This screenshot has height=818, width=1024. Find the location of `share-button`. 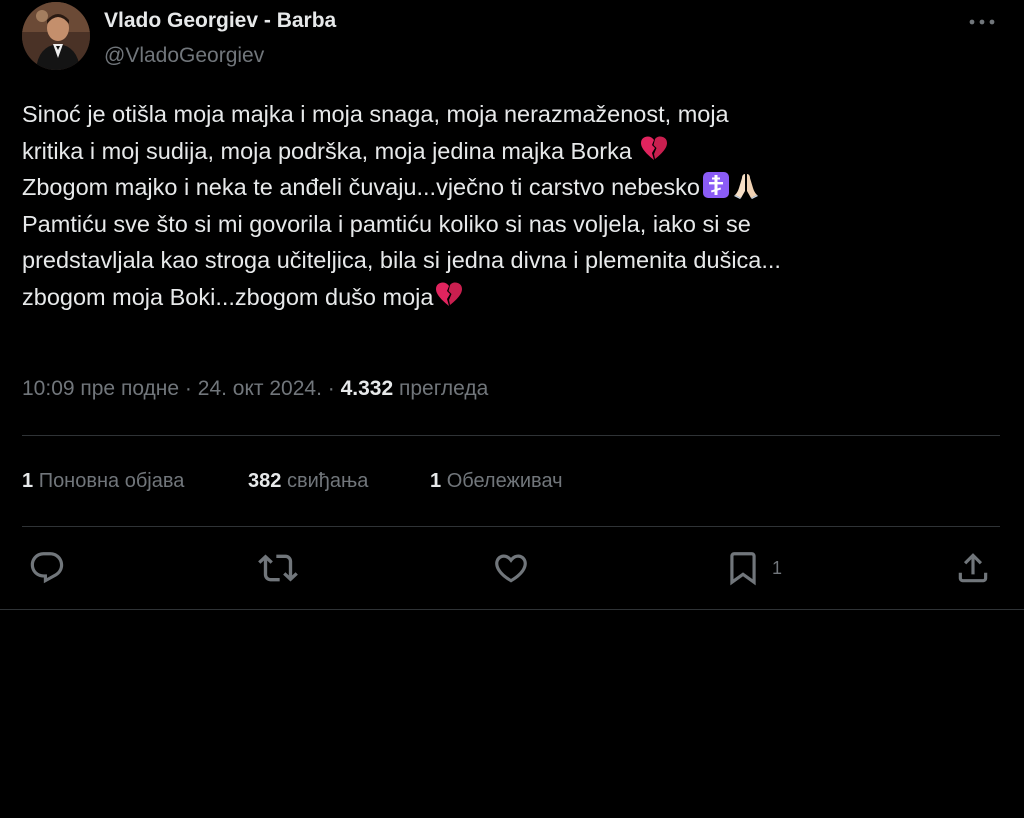

share-button is located at coordinates (973, 568).